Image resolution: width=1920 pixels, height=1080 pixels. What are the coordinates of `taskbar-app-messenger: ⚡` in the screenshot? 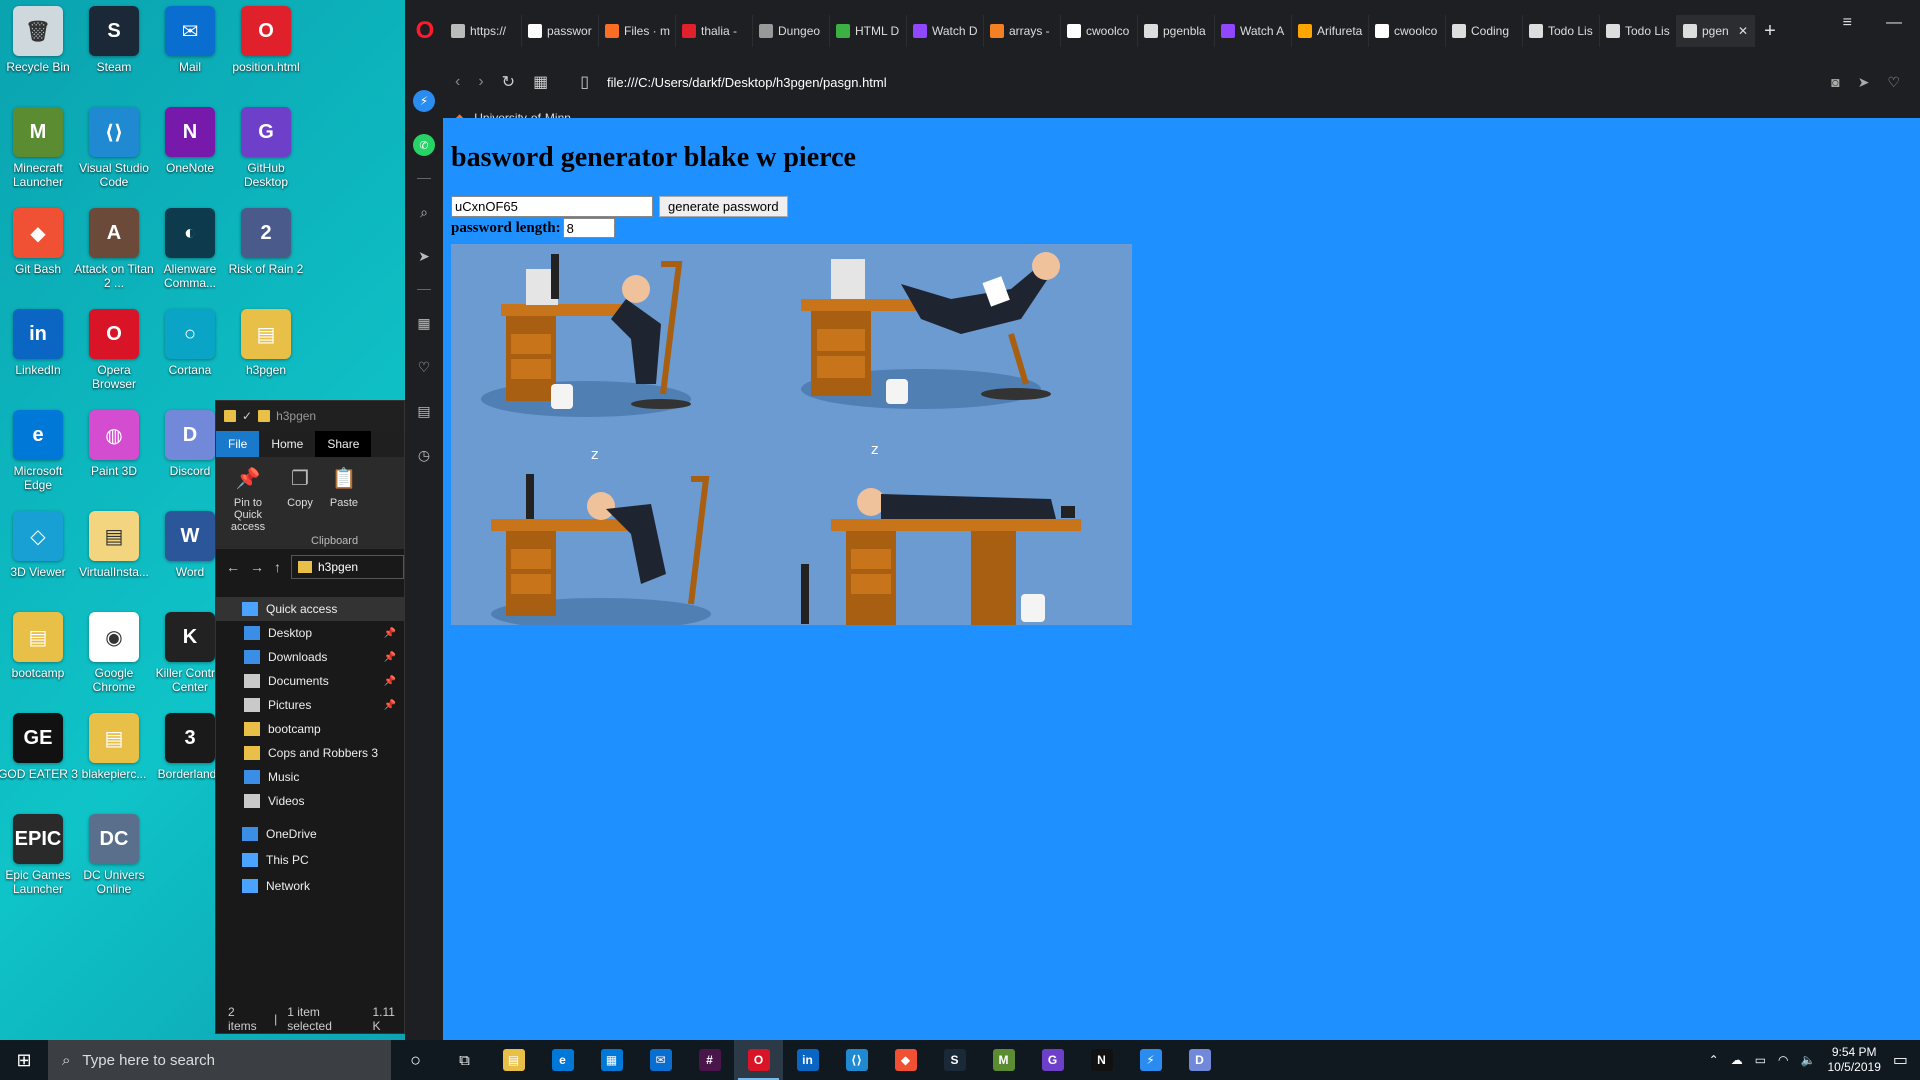 It's located at (1150, 1060).